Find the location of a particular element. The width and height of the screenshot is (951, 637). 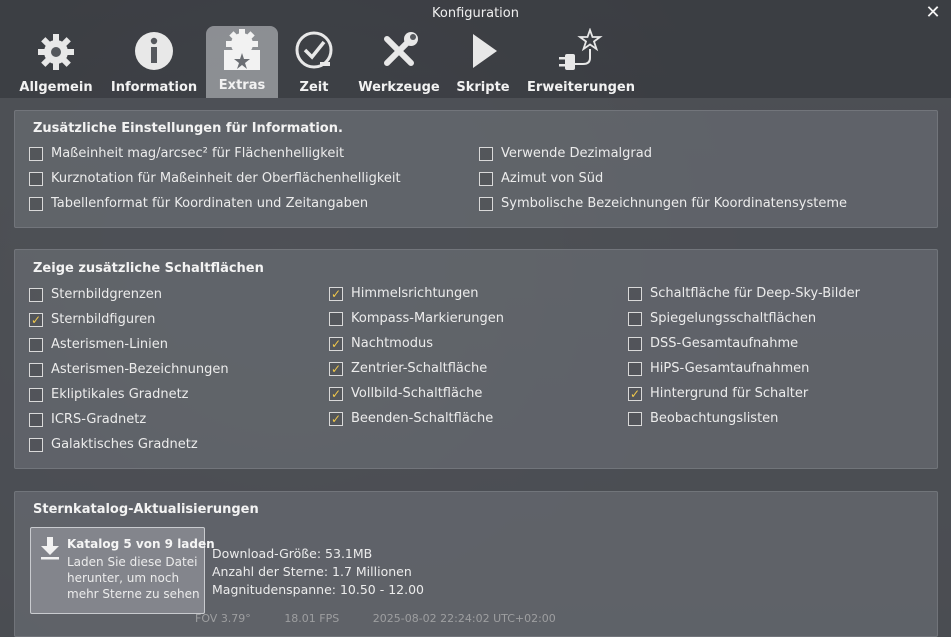

checkbox-option: Azimut von Süd is located at coordinates (541, 178).